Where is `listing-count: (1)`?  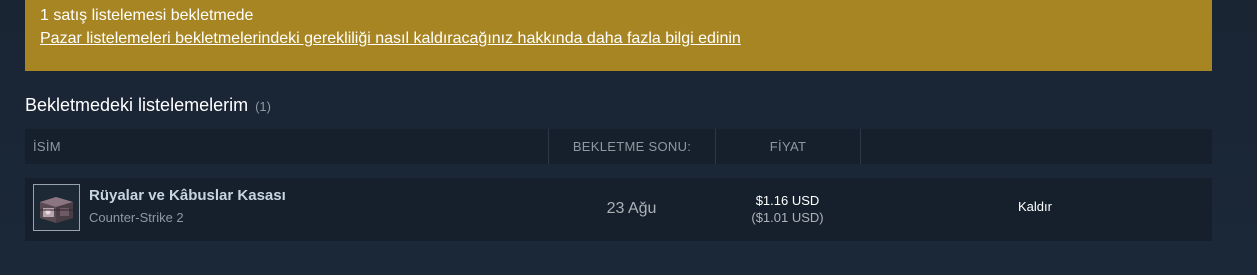 listing-count: (1) is located at coordinates (263, 106).